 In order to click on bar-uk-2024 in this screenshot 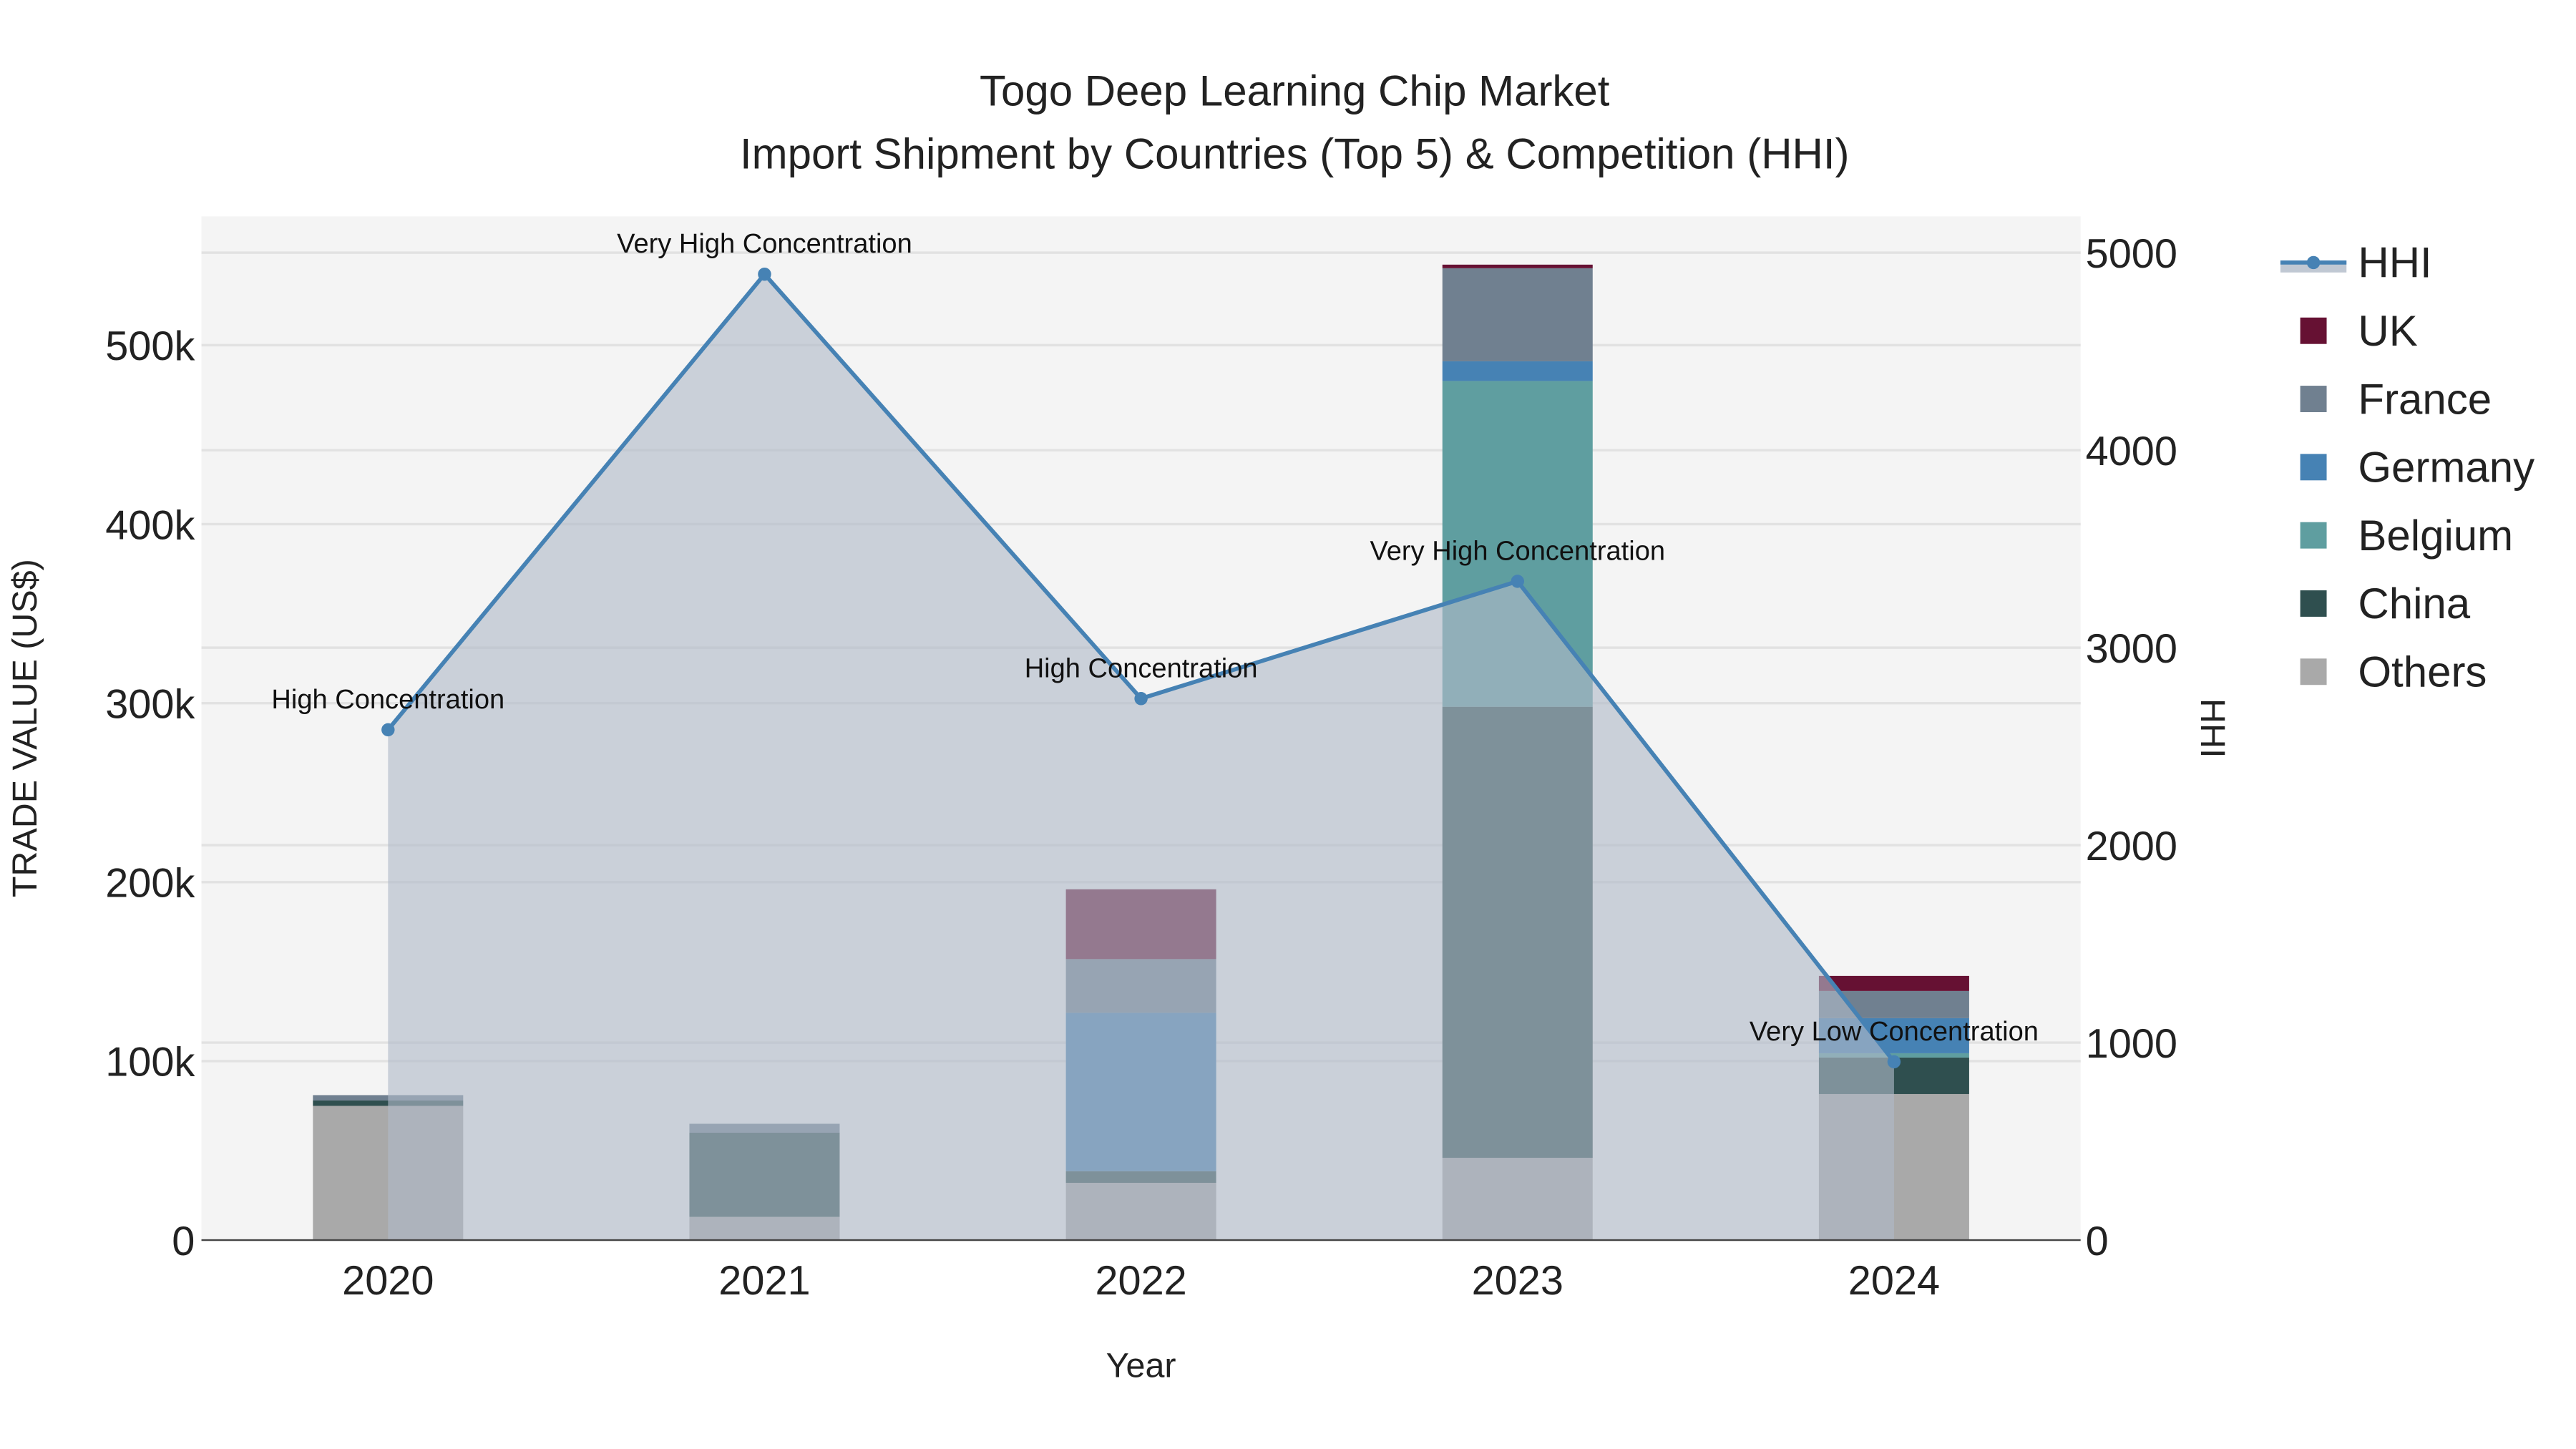, I will do `click(1893, 983)`.